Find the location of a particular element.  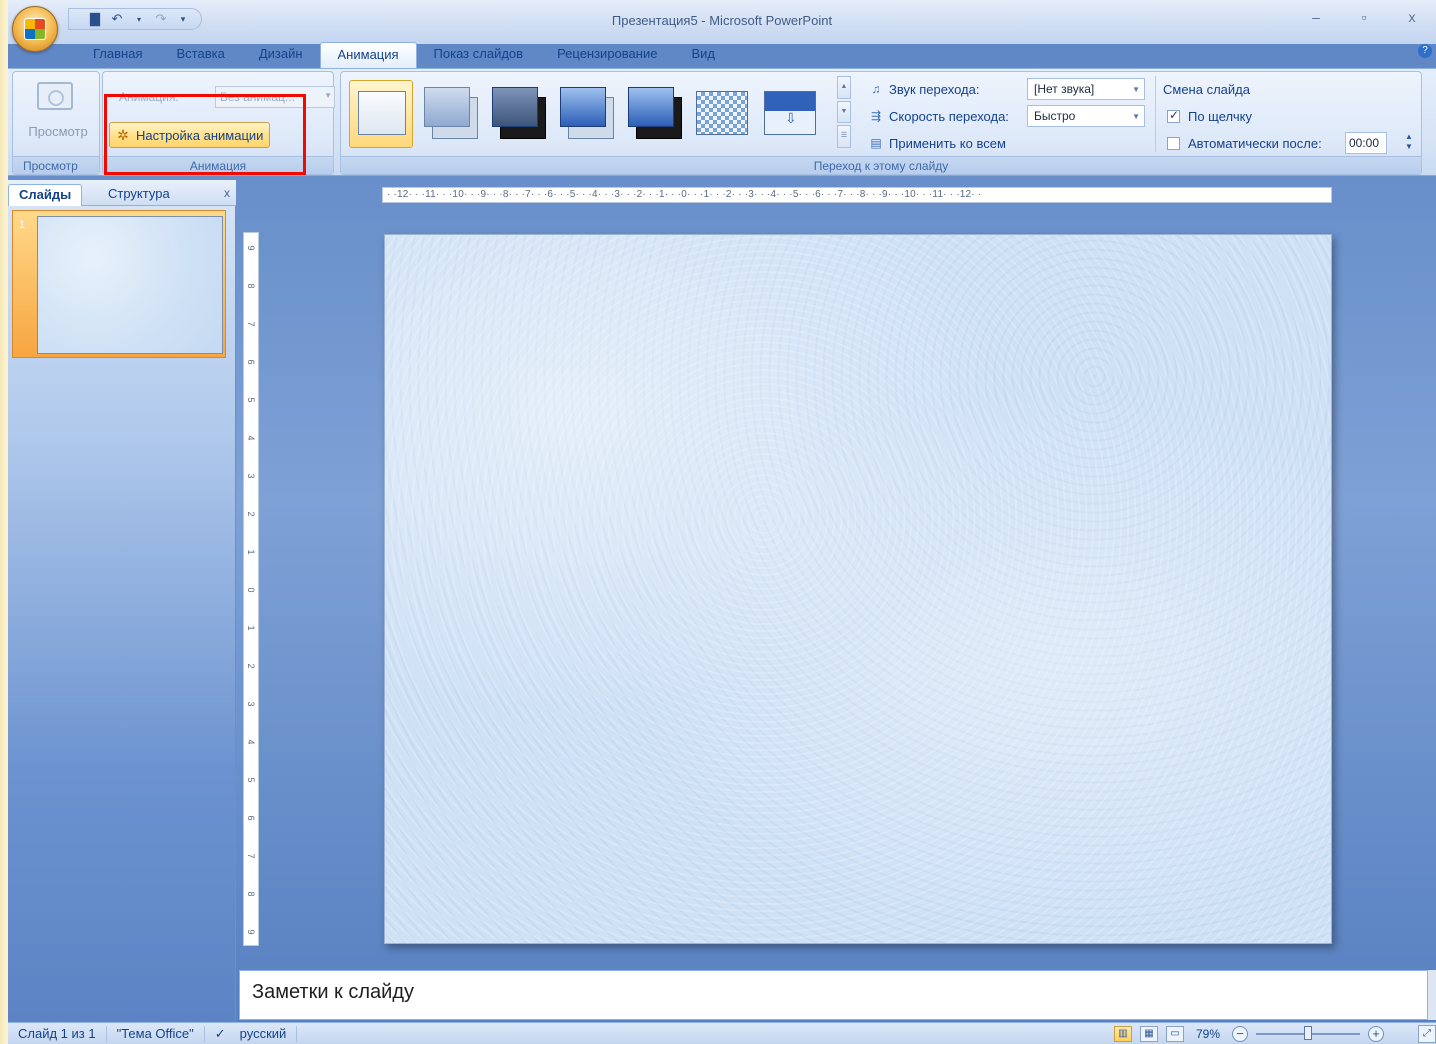

tab-design: Дизайн is located at coordinates (281, 55).